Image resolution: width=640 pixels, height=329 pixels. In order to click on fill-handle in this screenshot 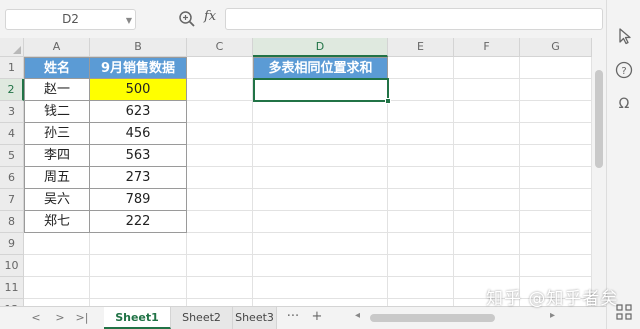, I will do `click(388, 101)`.